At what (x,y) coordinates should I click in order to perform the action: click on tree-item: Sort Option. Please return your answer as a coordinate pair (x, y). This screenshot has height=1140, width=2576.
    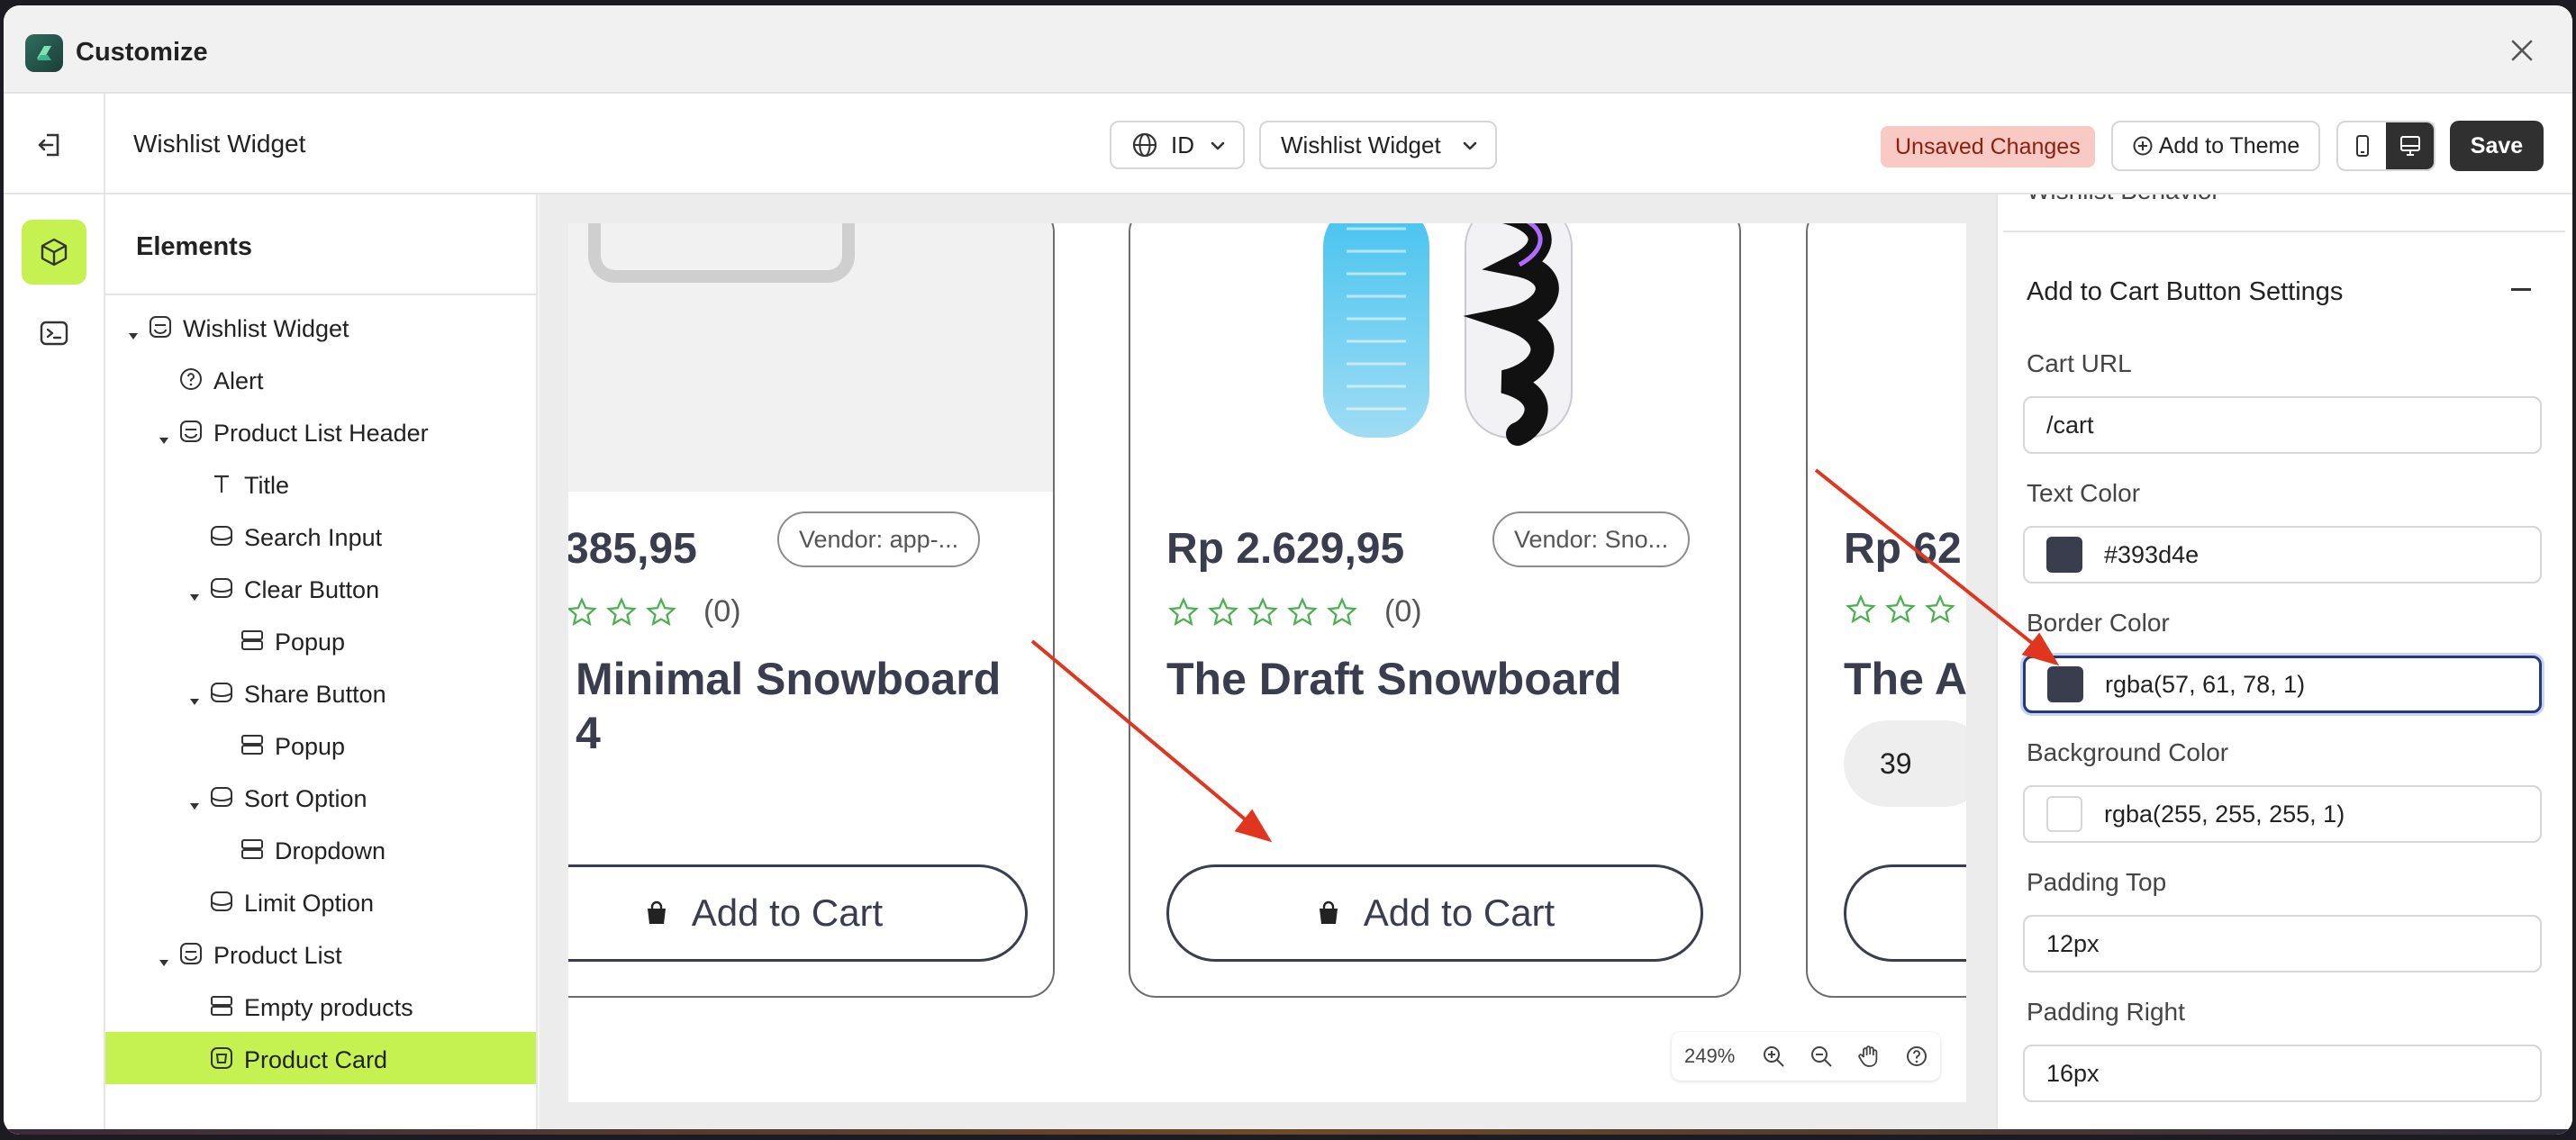
    Looking at the image, I should click on (320, 797).